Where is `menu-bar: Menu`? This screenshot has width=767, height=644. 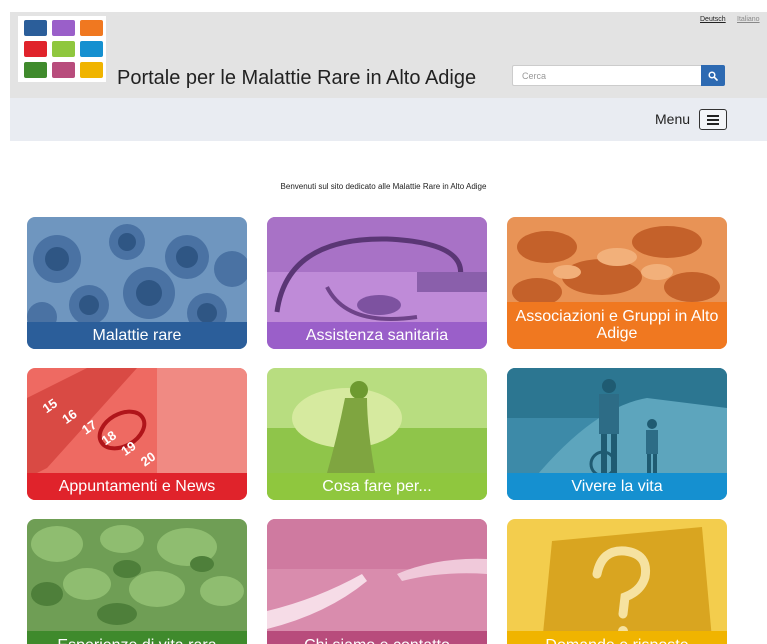 menu-bar: Menu is located at coordinates (388, 119).